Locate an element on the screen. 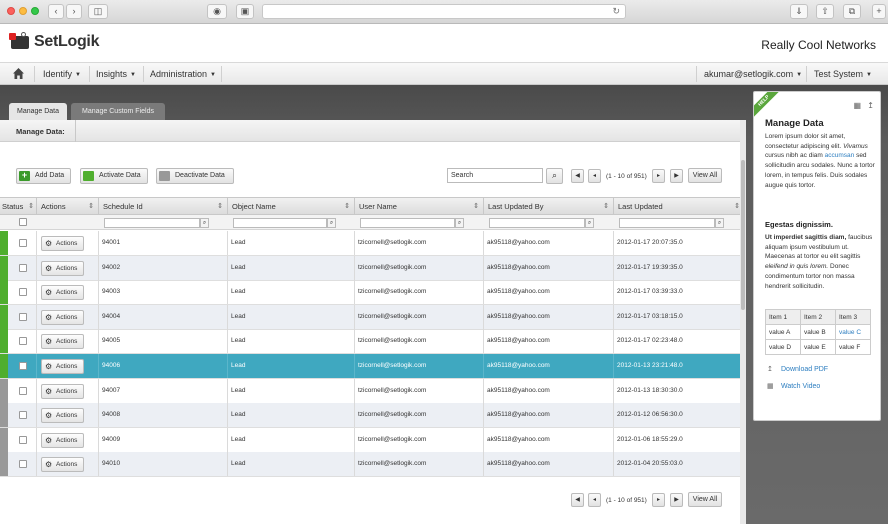 This screenshot has height=524, width=888. share-icon: ⇧ is located at coordinates (825, 11).